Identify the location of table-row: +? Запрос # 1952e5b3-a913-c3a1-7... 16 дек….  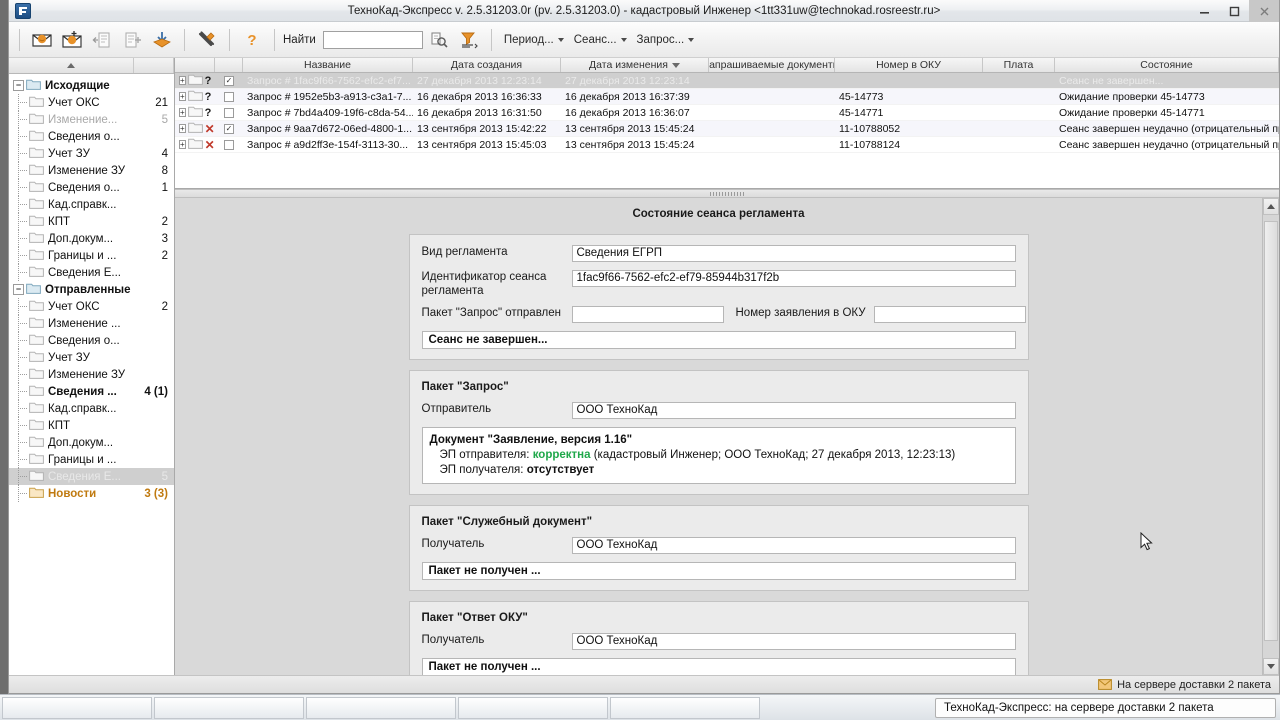
(727, 97).